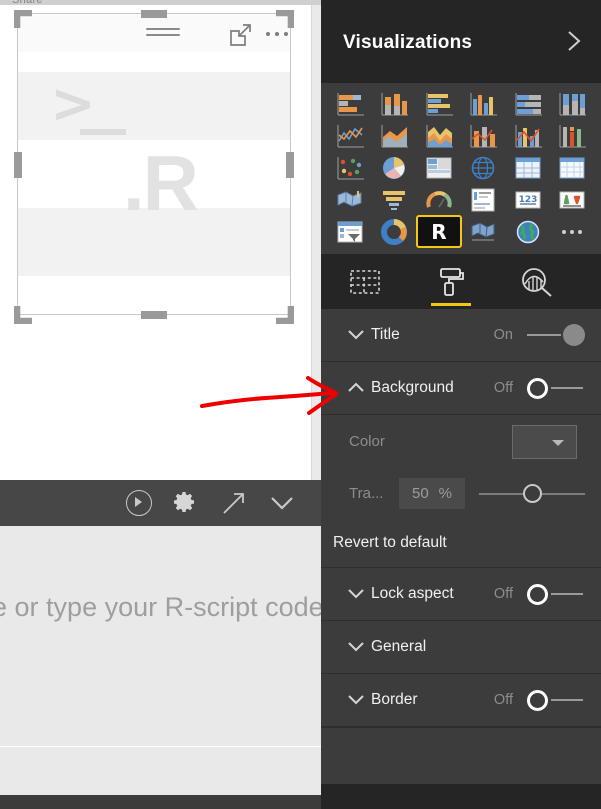 The width and height of the screenshot is (601, 809). Describe the element at coordinates (290, 165) in the screenshot. I see `selection-handle-right-middle` at that location.